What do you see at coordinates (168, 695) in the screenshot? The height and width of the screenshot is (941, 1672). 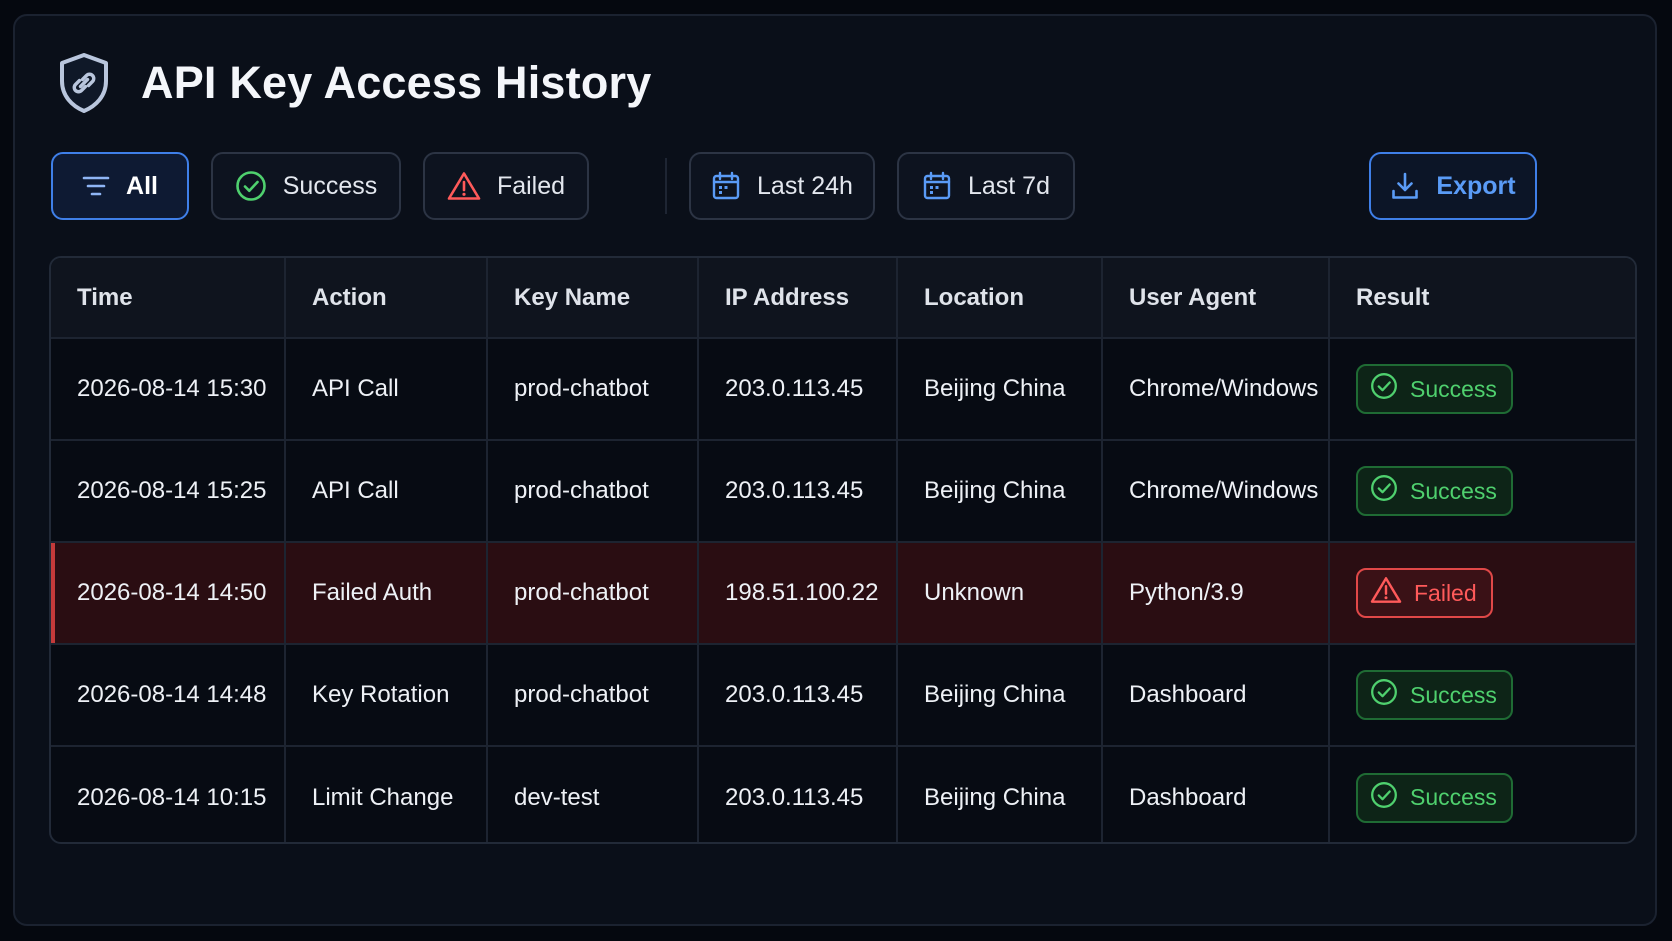 I see `cell-time: 2026-08-14 14:48` at bounding box center [168, 695].